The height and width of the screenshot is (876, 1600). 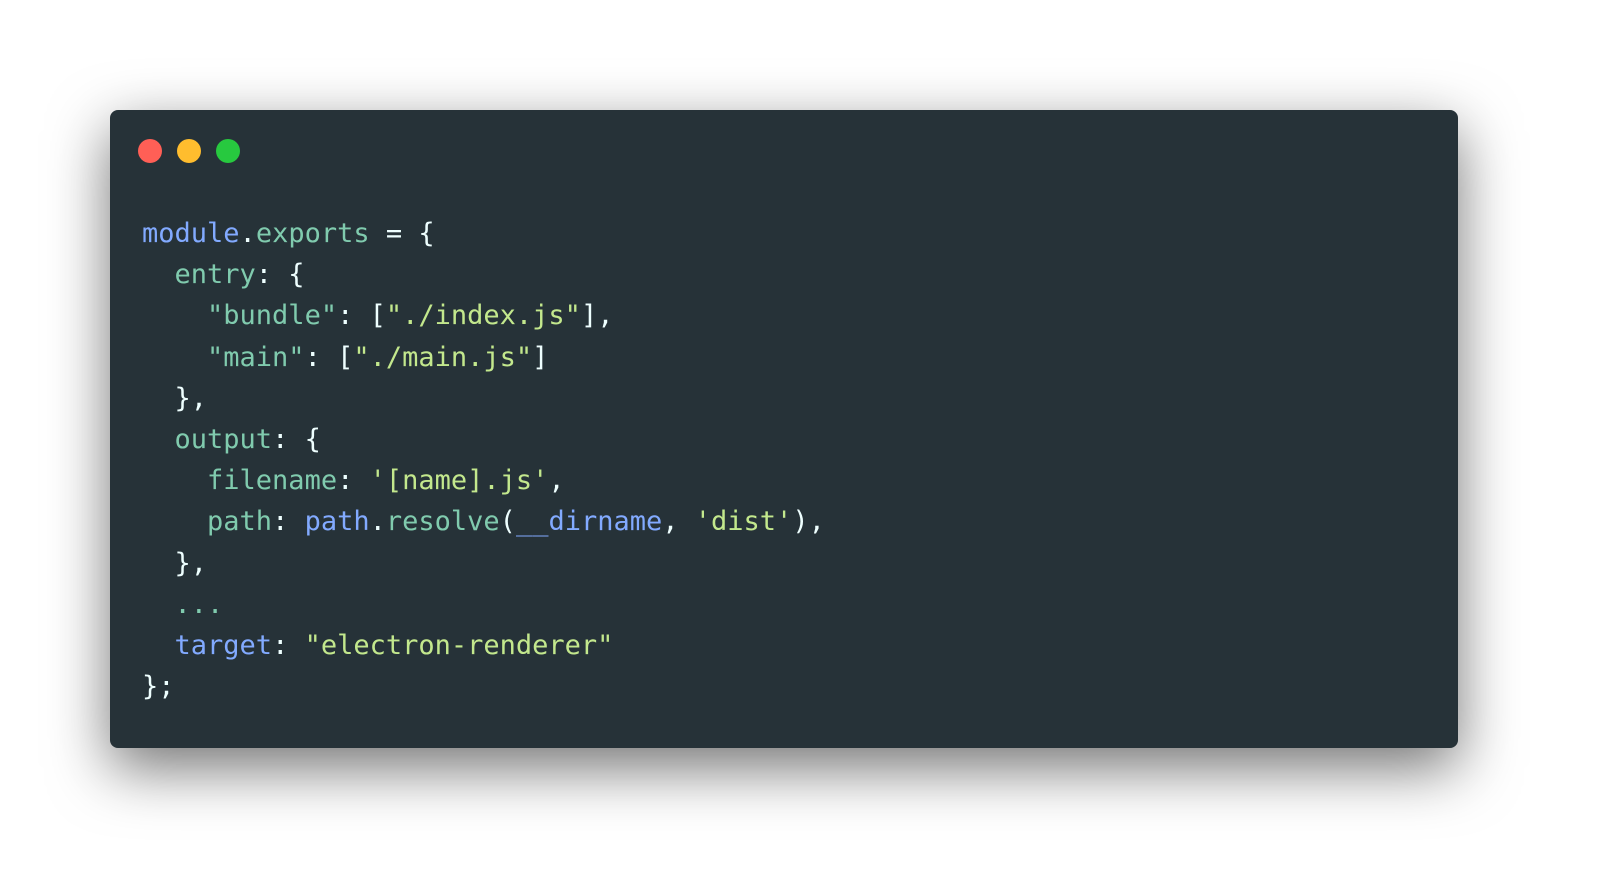 I want to click on window-controls, so click(x=189, y=151).